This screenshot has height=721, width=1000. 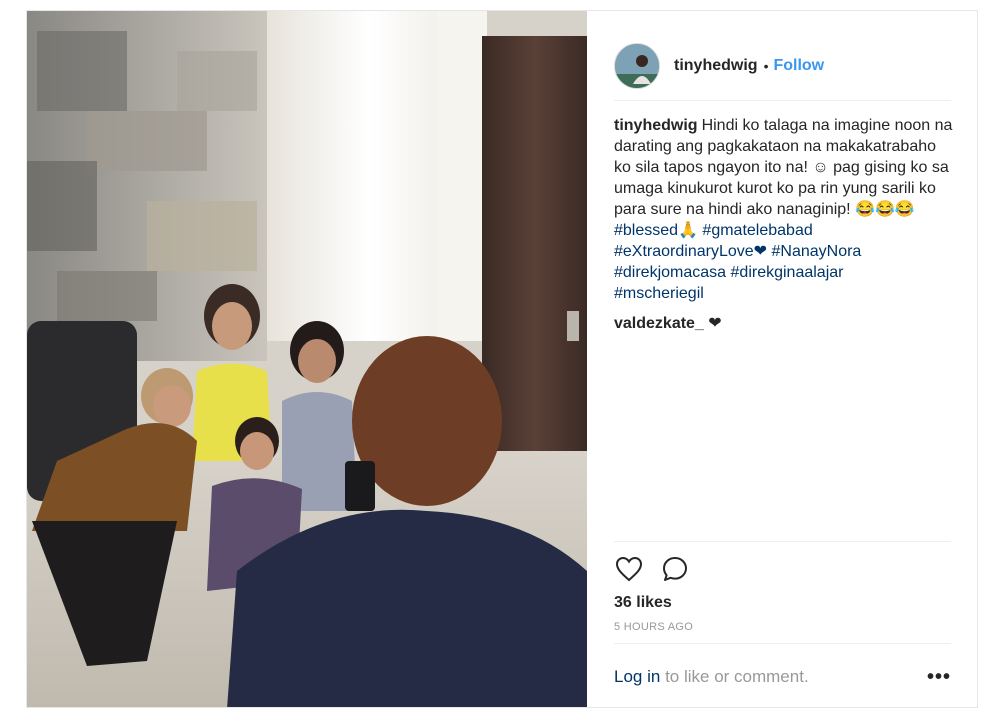 I want to click on login-link: Log in, so click(x=637, y=676).